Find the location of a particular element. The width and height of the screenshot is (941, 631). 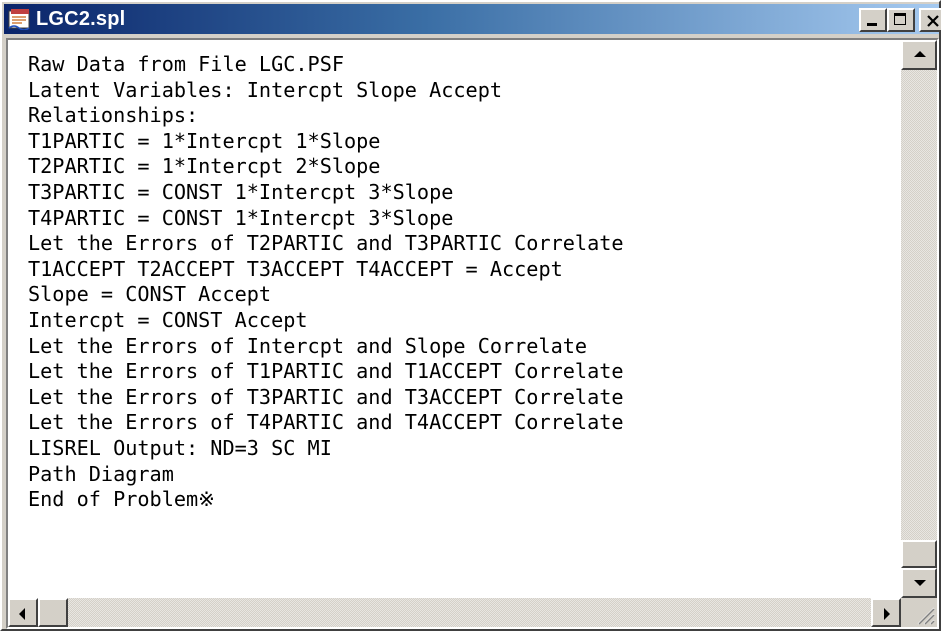

code-line: T4PARTIC = CONST 1*Intercpt 3*Slope is located at coordinates (241, 217).